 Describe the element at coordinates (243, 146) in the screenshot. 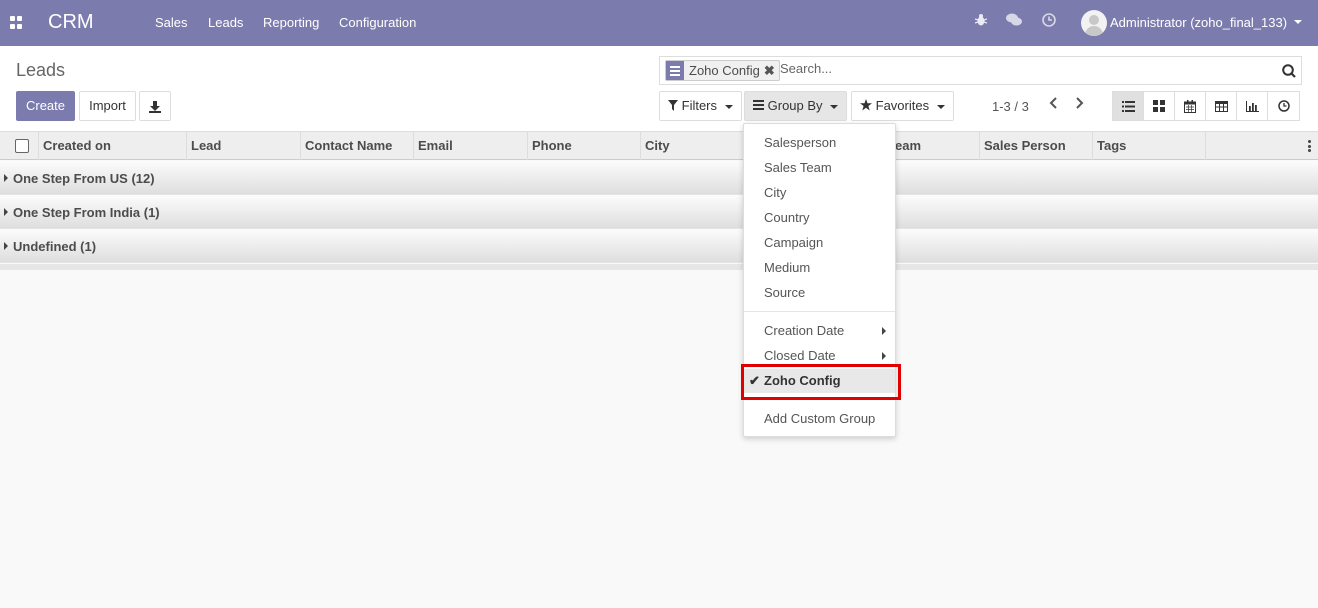

I see `column-lead: Lead` at that location.